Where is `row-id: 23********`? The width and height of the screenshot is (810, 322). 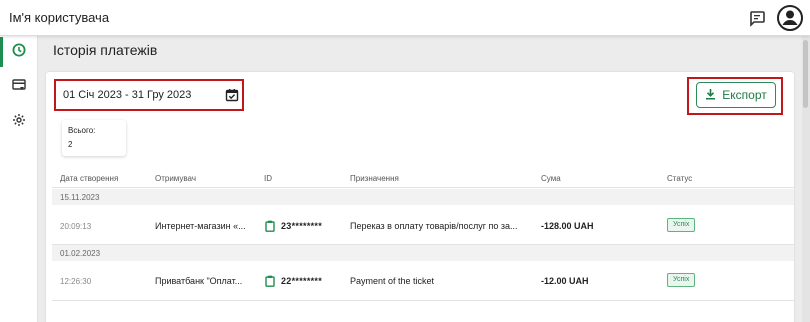
row-id: 23******** is located at coordinates (302, 226).